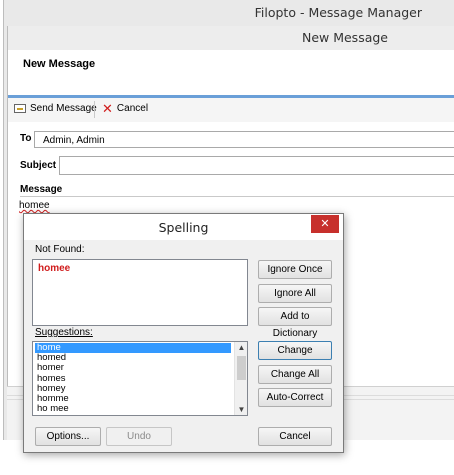  Describe the element at coordinates (241, 347) in the screenshot. I see `scroll-up-icon: ▲` at that location.